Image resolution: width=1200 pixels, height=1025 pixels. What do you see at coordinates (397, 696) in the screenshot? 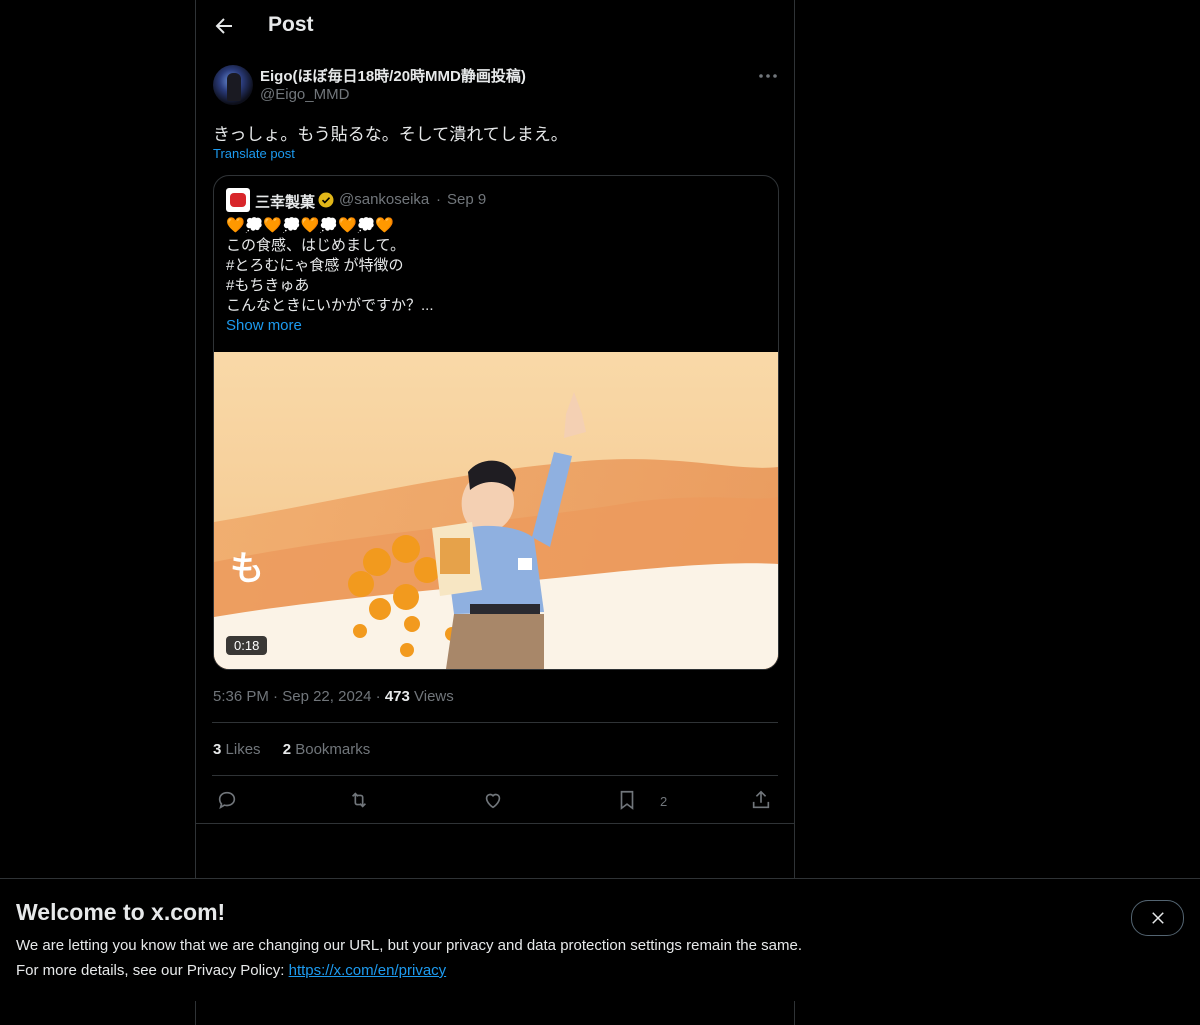
I see `views-count: 473` at bounding box center [397, 696].